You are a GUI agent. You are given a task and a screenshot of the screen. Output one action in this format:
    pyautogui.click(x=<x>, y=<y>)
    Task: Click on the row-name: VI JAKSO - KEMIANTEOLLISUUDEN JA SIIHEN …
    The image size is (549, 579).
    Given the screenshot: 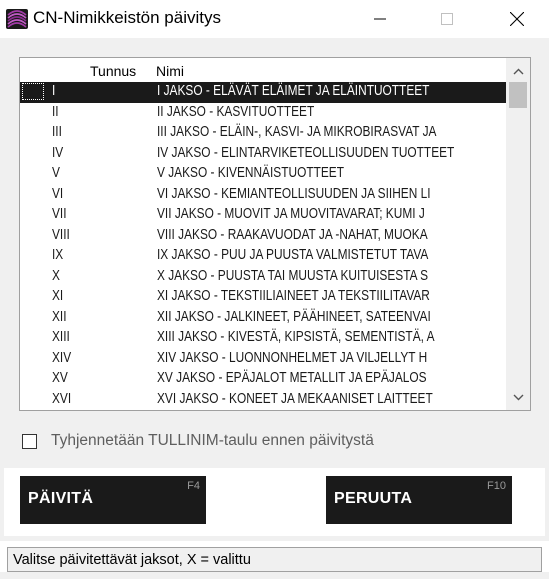 What is the action you would take?
    pyautogui.click(x=294, y=193)
    